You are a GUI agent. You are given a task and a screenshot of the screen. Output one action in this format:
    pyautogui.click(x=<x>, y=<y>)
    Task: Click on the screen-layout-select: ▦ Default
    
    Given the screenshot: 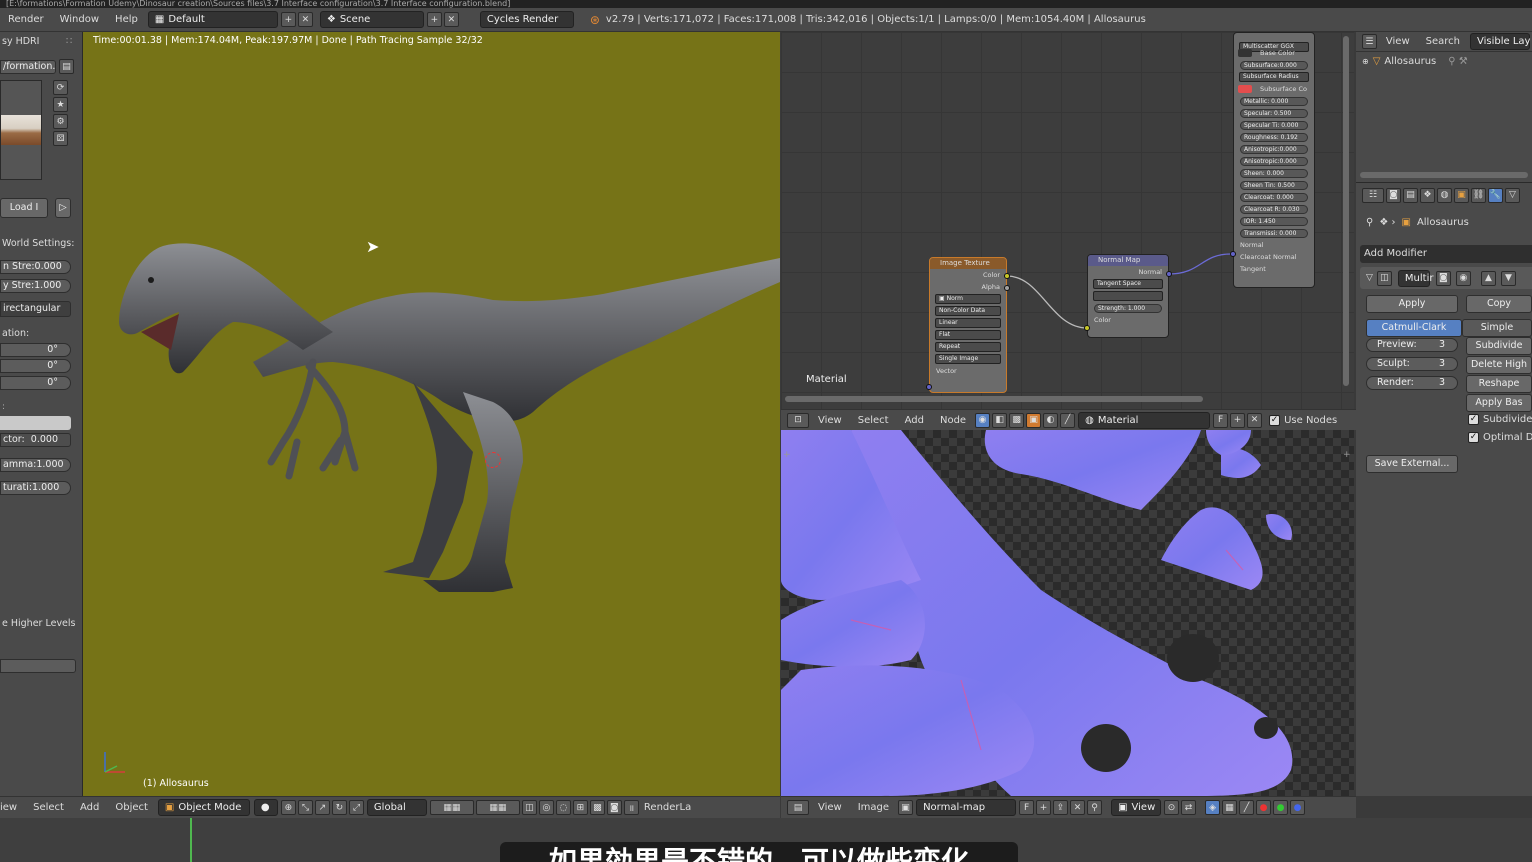 What is the action you would take?
    pyautogui.click(x=212, y=19)
    